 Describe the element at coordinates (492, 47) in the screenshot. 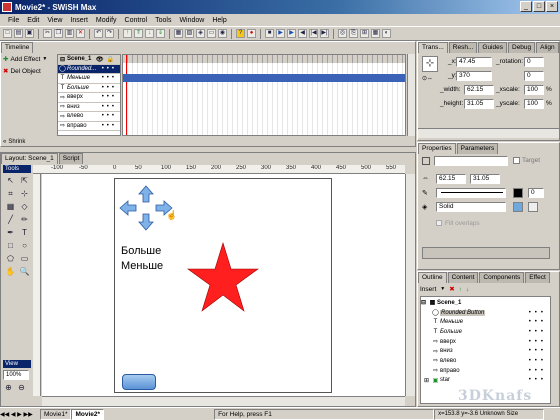

I see `tab-guides: Guides` at that location.